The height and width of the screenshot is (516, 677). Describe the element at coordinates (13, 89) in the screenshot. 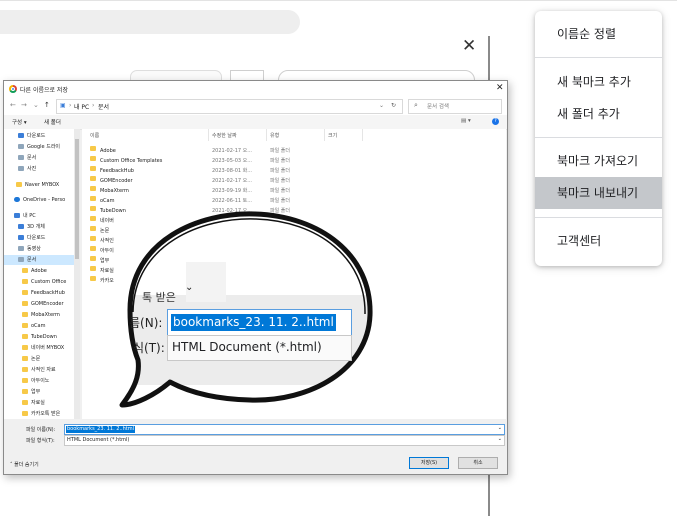

I see `chrome-icon` at that location.